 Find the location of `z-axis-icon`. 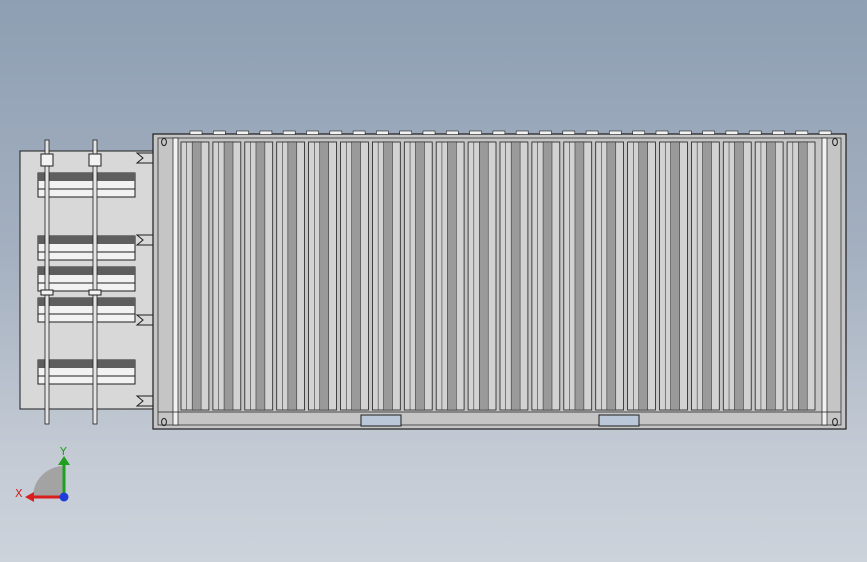

z-axis-icon is located at coordinates (64, 497).